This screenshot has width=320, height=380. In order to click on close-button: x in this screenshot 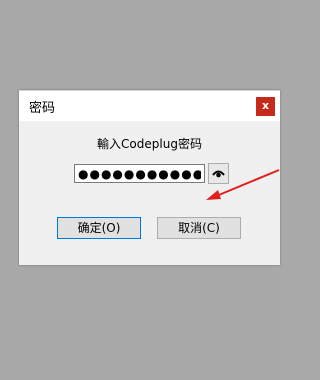, I will do `click(265, 106)`.